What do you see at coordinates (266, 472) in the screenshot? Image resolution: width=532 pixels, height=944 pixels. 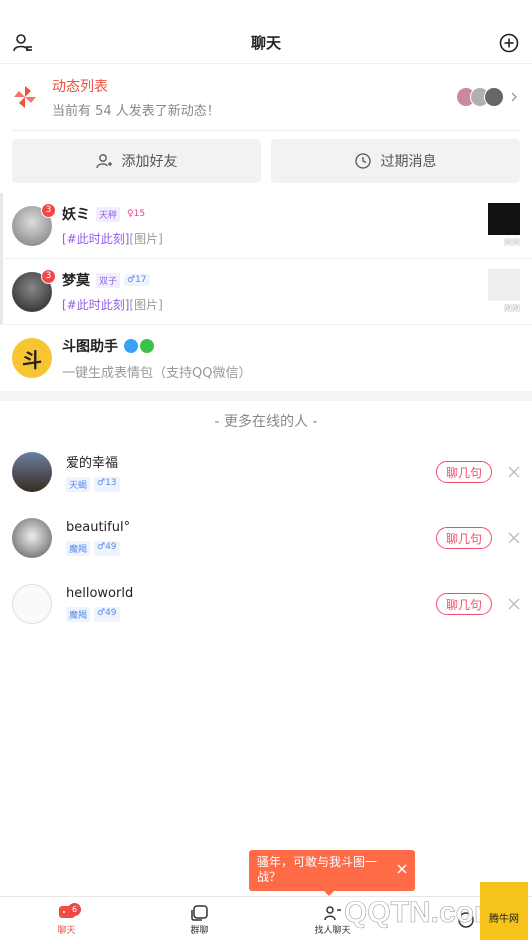 I see `online-person: 爱的幸福 天蝎 ♂​13 聊几句` at bounding box center [266, 472].